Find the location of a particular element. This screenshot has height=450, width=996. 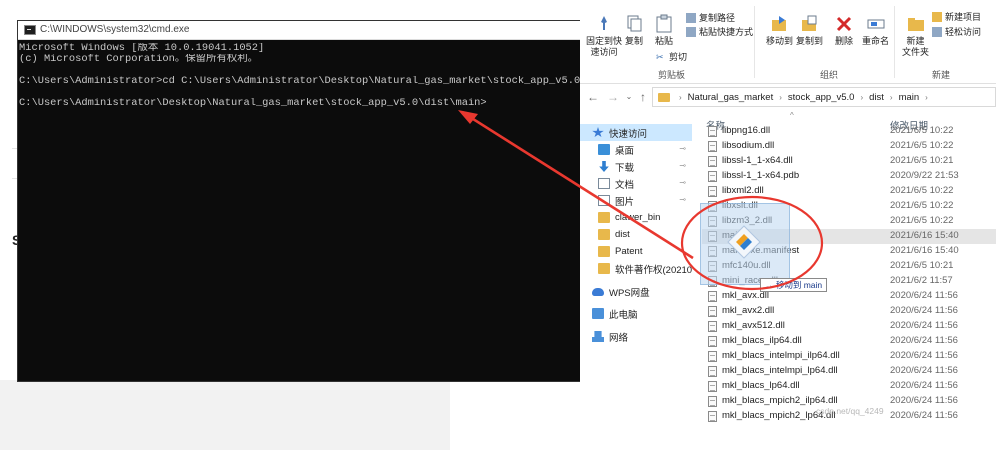

paste-button: 粘贴 is located at coordinates (664, 30).